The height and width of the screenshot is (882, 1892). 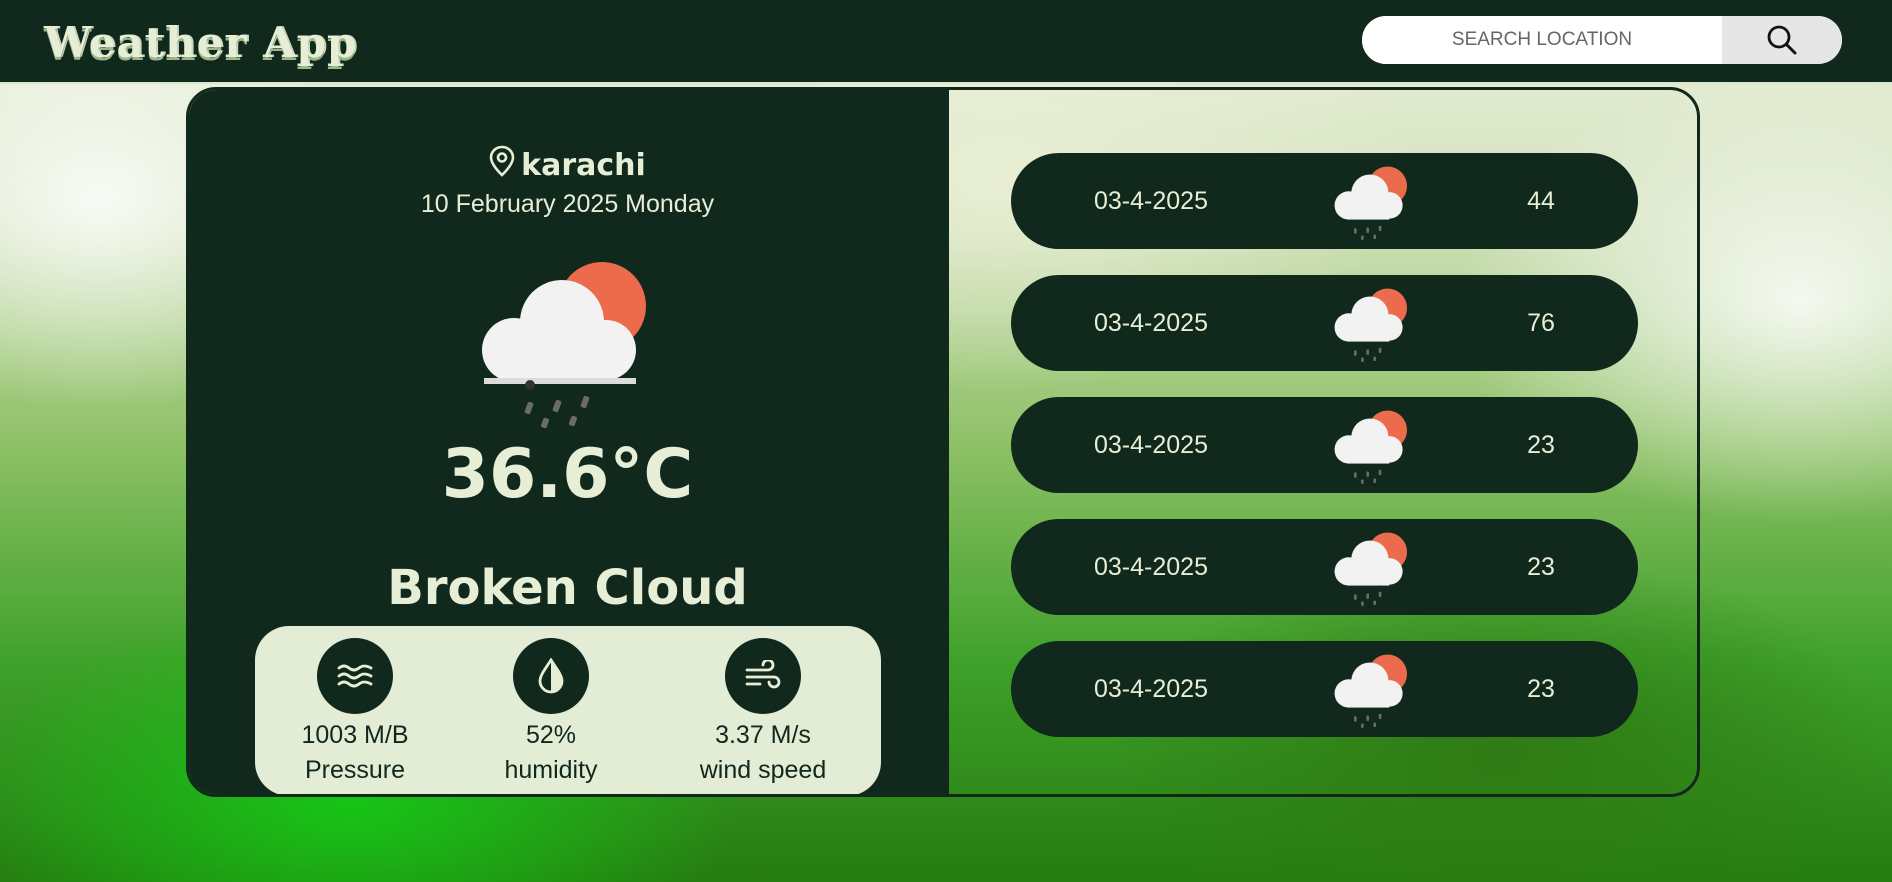 I want to click on forecast-row: 03-4-2025 76, so click(x=1324, y=323).